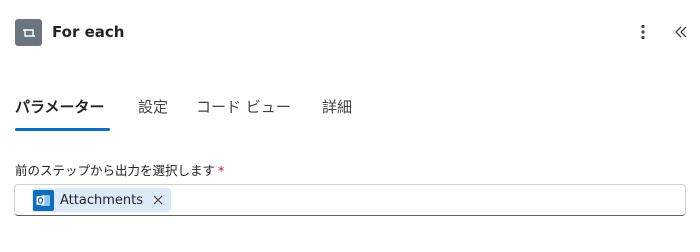 Image resolution: width=700 pixels, height=252 pixels. I want to click on active-tab-indicator, so click(62, 129).